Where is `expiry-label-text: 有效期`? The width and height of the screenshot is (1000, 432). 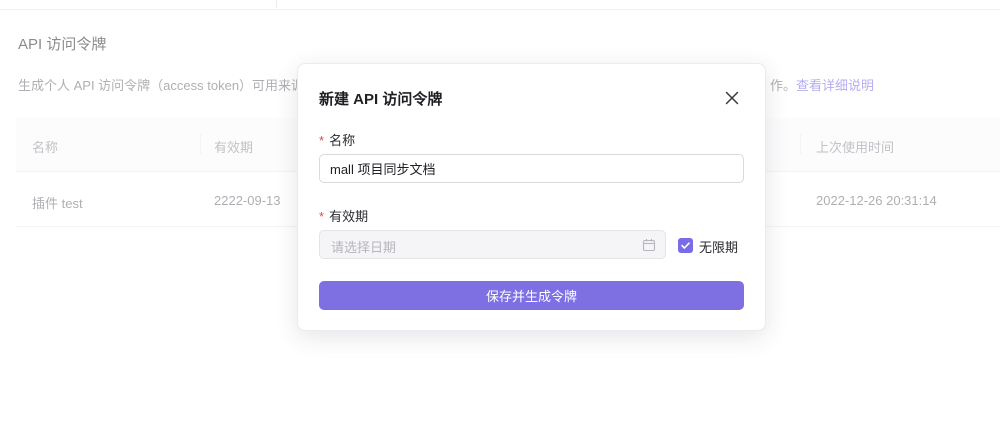 expiry-label-text: 有效期 is located at coordinates (349, 216).